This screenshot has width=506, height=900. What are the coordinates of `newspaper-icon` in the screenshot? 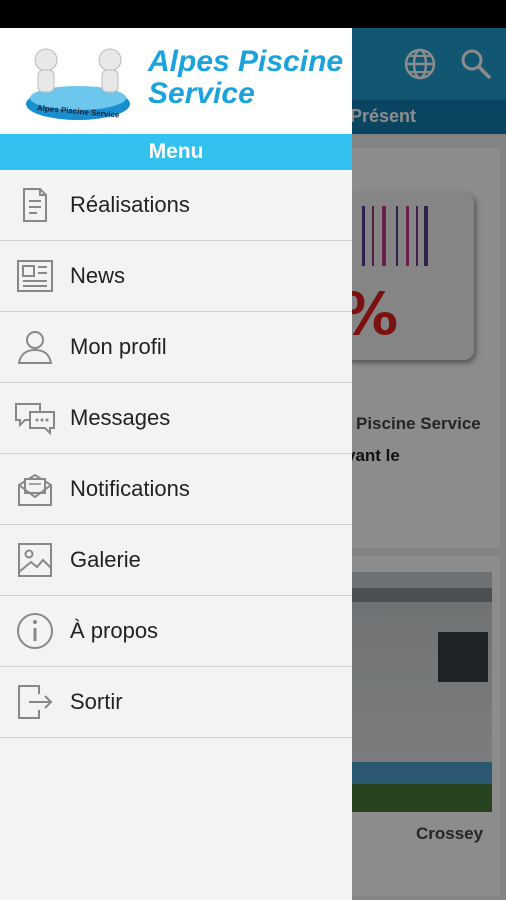 It's located at (35, 276).